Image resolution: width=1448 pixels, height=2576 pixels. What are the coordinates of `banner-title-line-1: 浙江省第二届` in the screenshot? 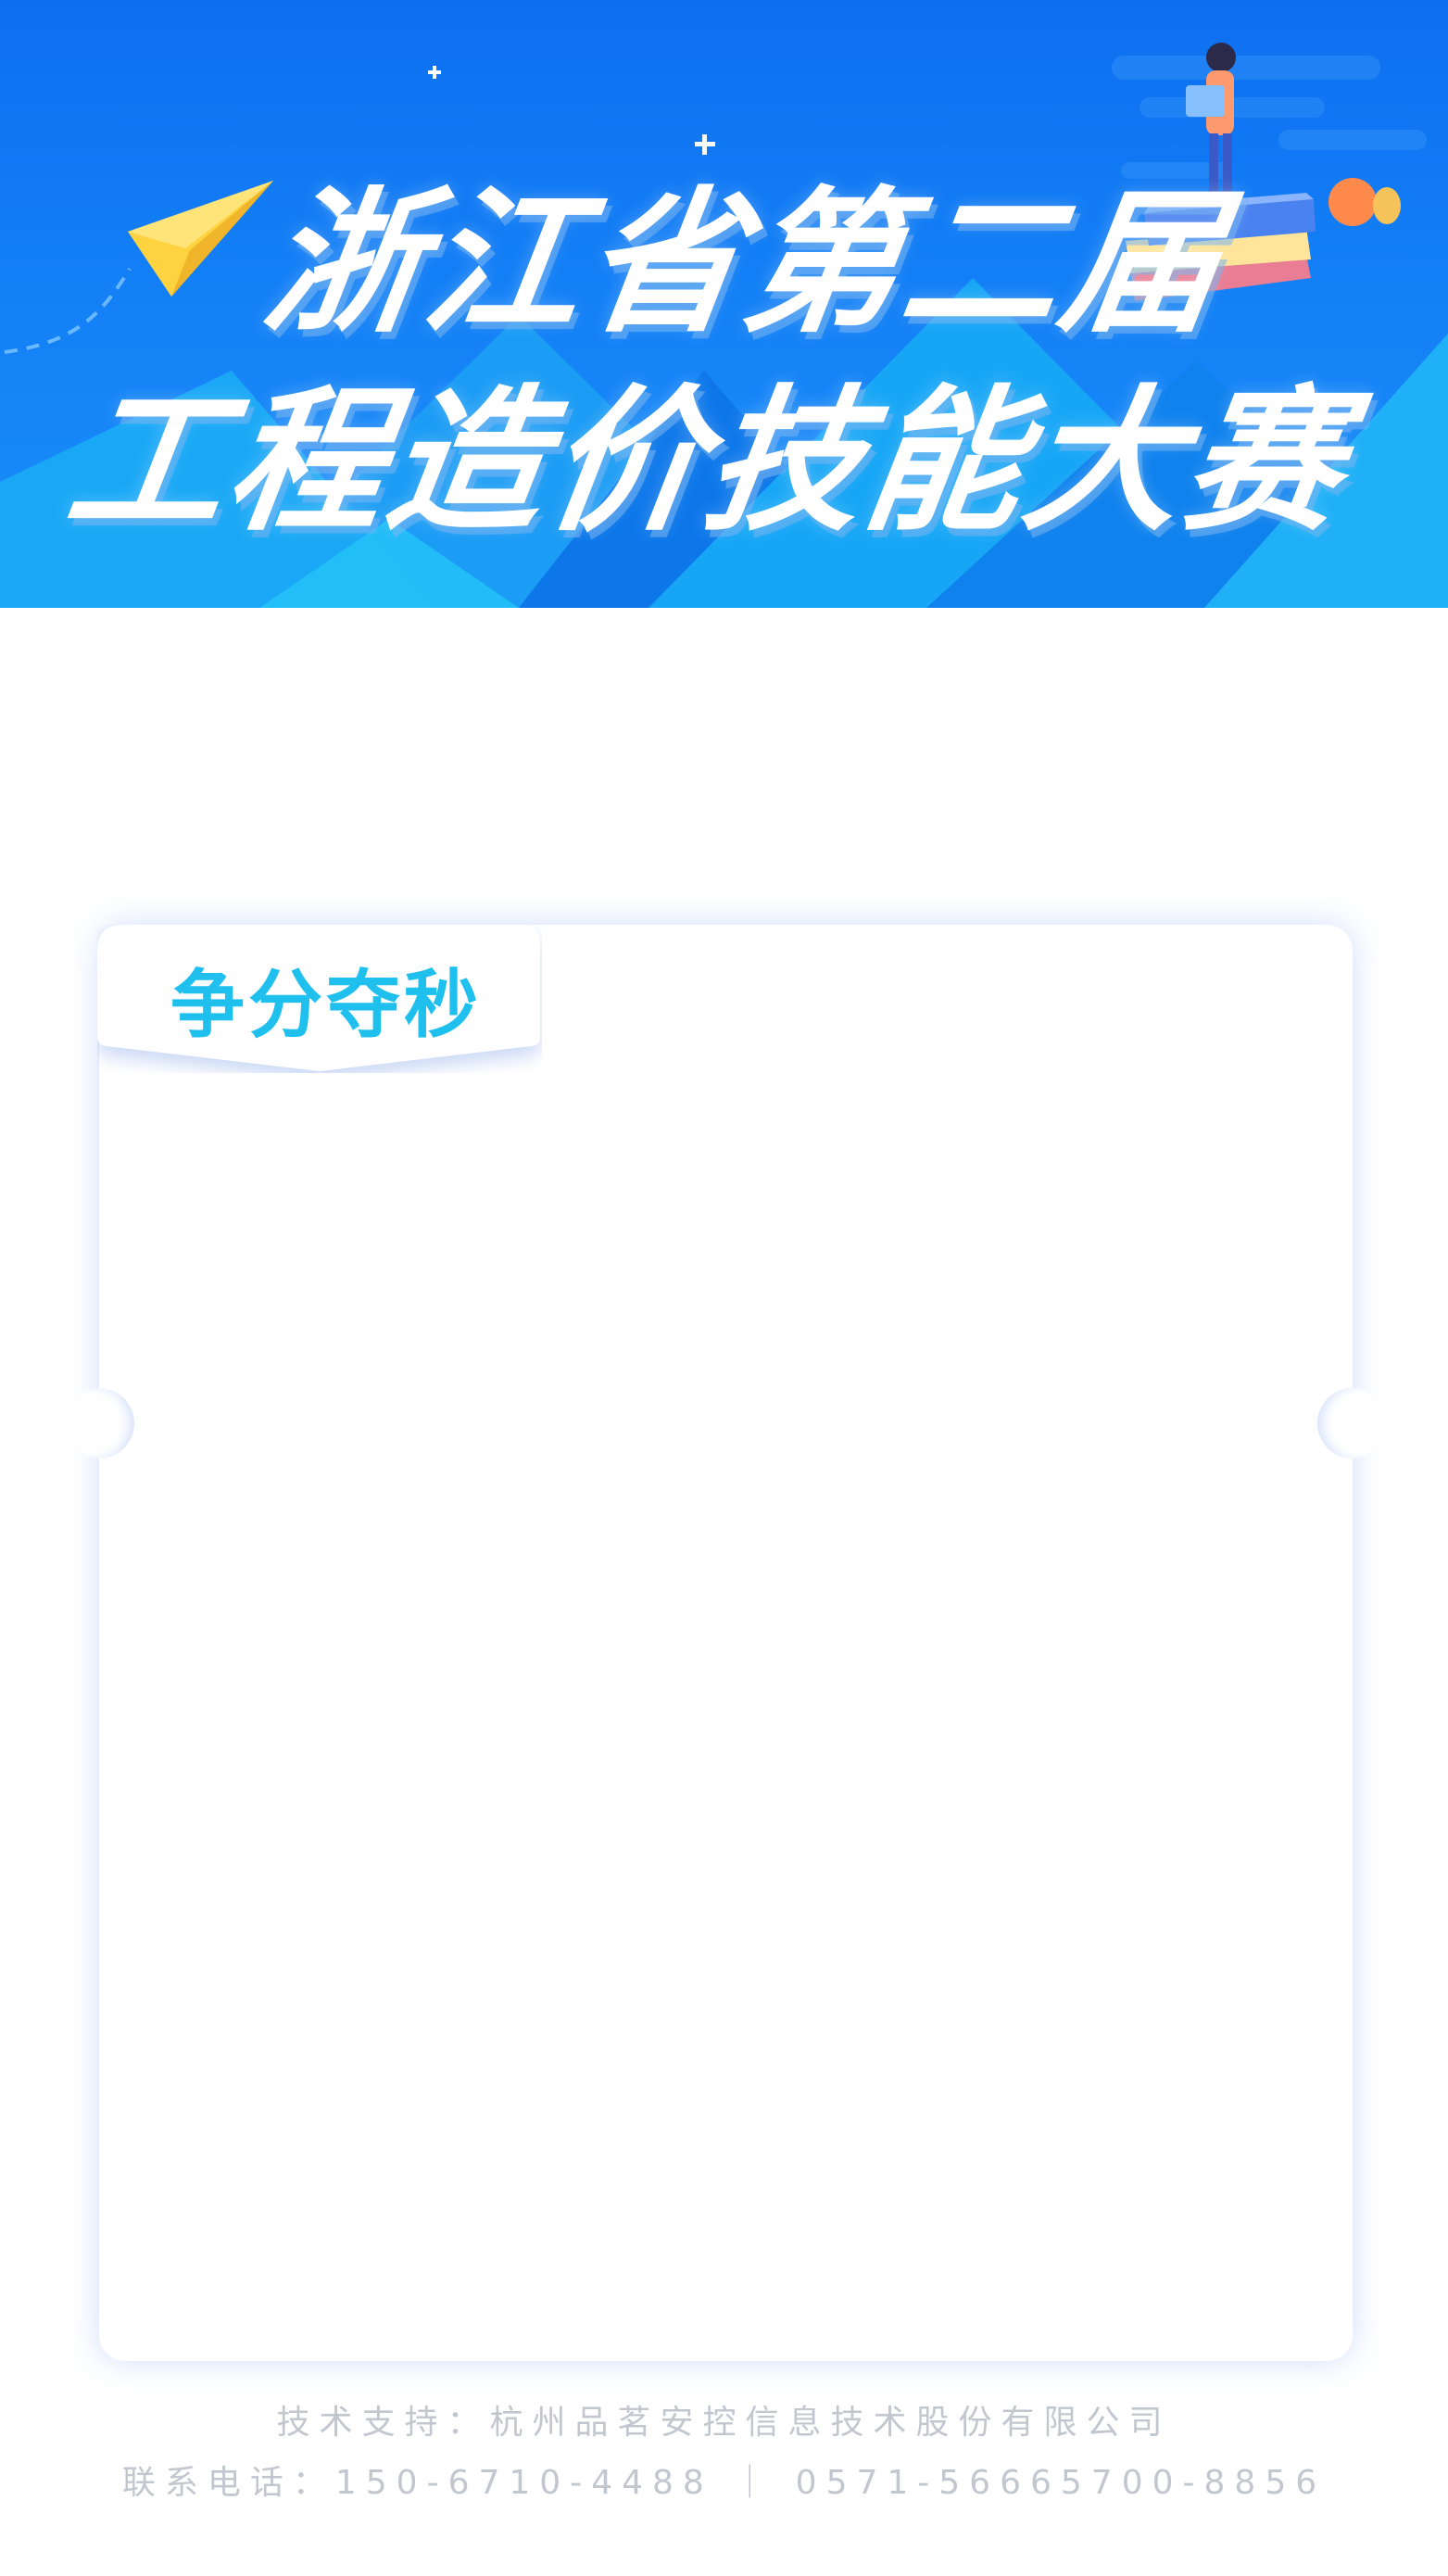 It's located at (745, 263).